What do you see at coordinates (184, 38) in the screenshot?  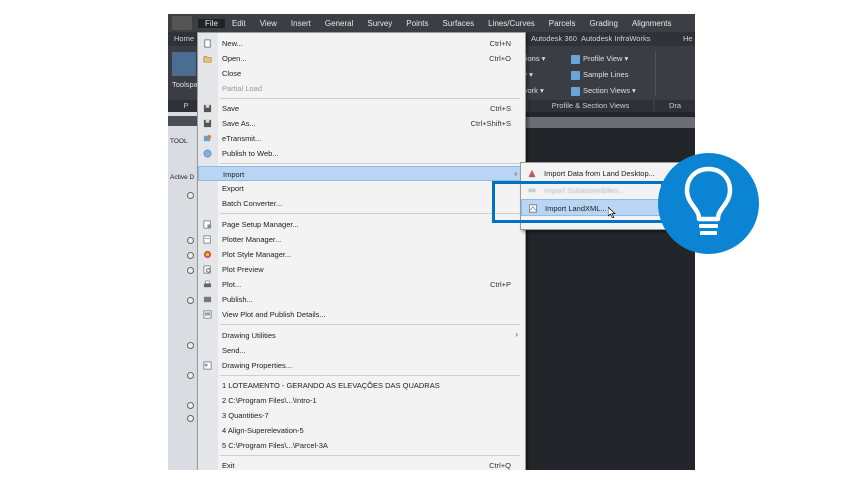 I see `tab-home: Home` at bounding box center [184, 38].